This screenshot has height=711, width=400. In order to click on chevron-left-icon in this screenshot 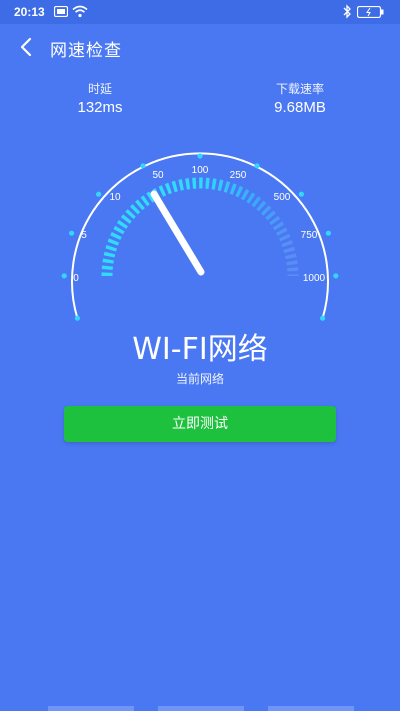, I will do `click(26, 47)`.